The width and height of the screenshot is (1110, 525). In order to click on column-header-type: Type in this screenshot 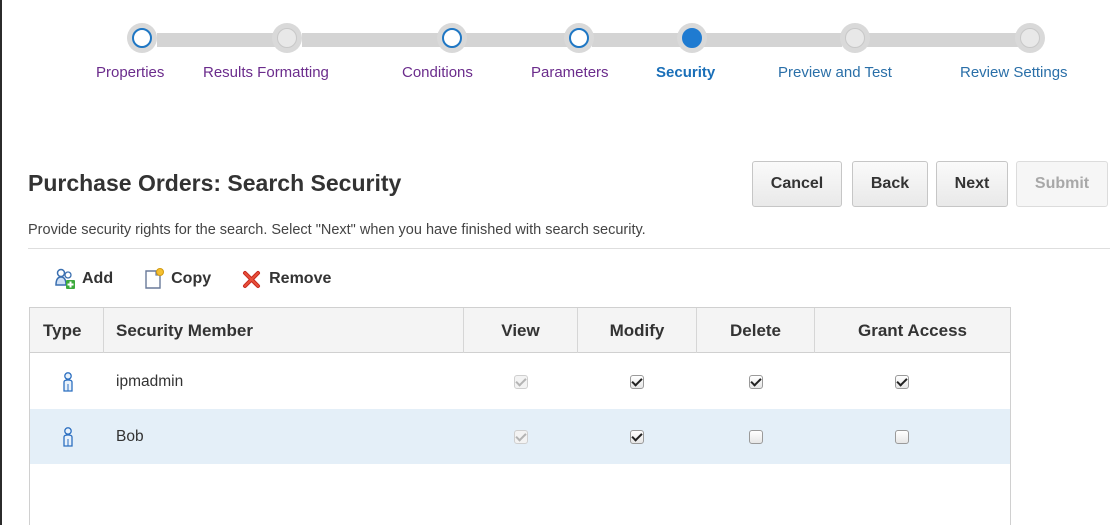, I will do `click(67, 330)`.